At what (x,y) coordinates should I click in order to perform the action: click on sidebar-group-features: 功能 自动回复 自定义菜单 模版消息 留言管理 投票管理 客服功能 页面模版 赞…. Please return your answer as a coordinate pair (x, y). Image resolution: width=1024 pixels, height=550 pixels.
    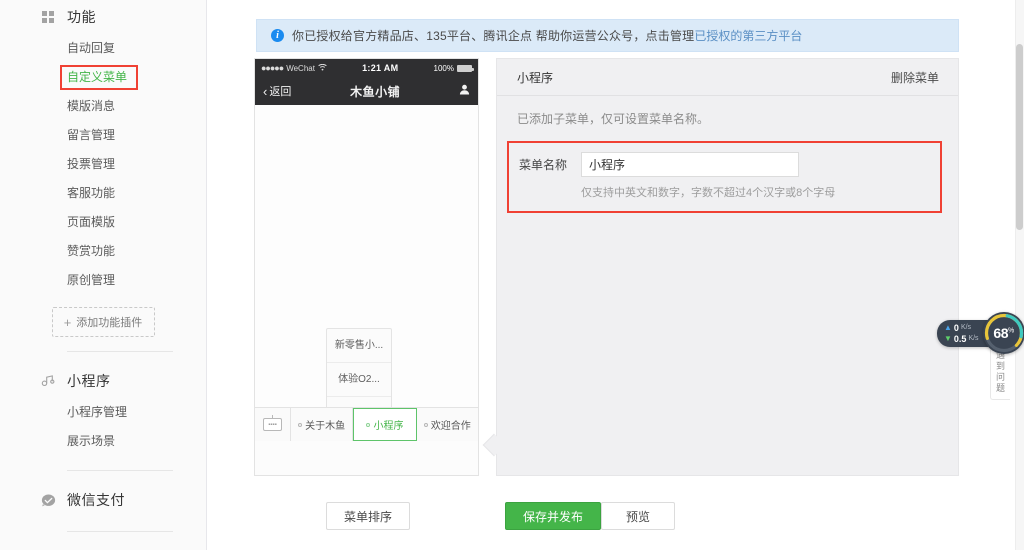
    Looking at the image, I should click on (103, 168).